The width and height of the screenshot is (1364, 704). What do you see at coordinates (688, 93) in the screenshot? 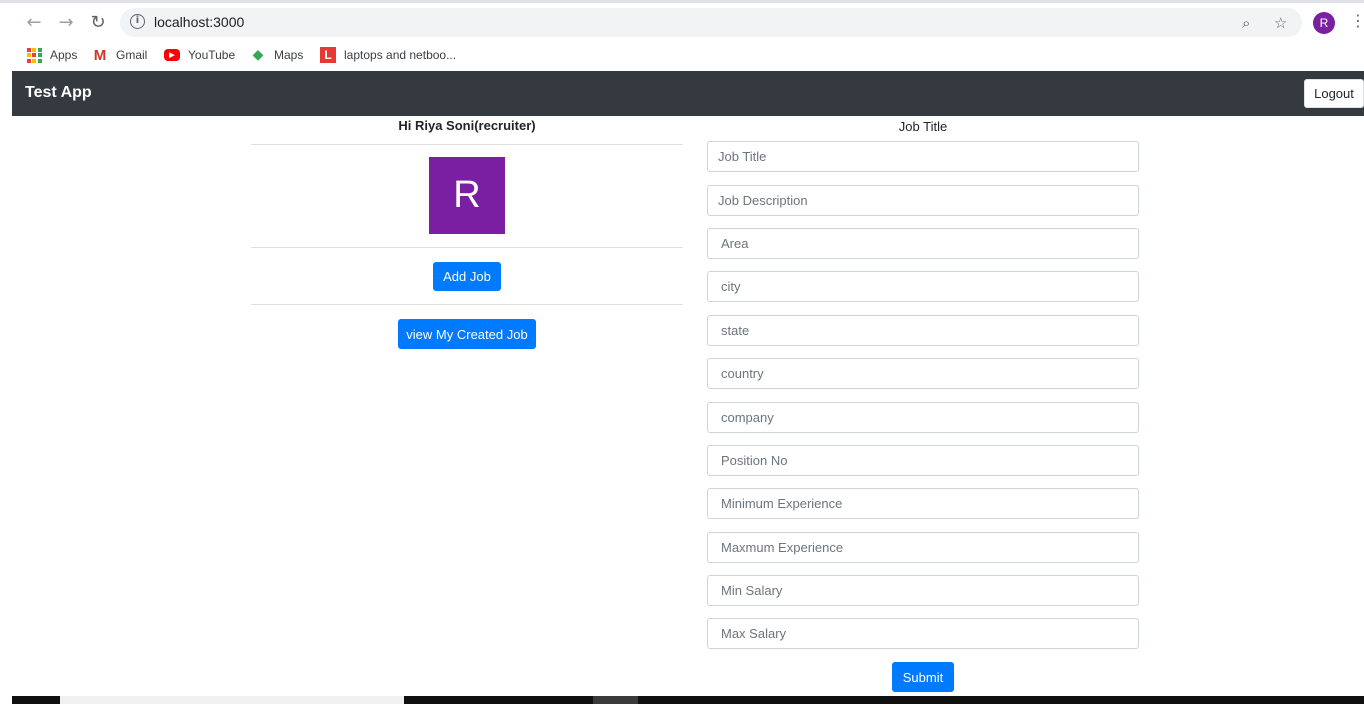
I see `app-navbar: Test App Logout` at bounding box center [688, 93].